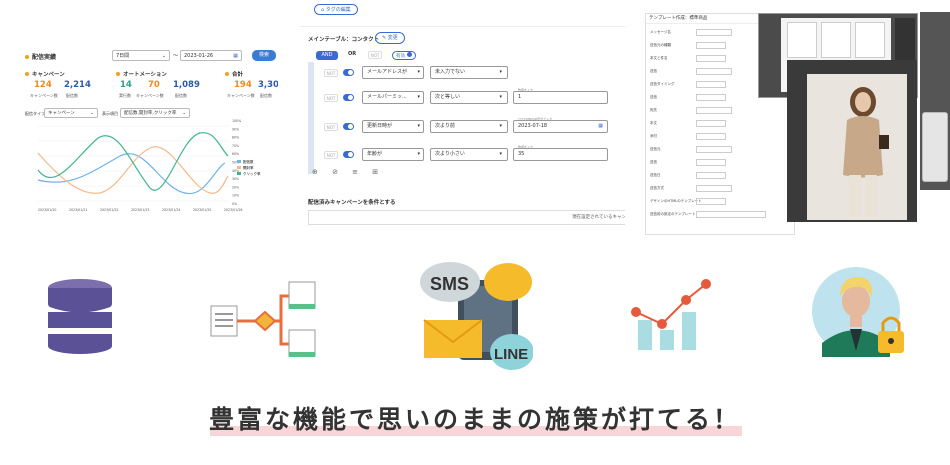 The width and height of the screenshot is (950, 465). I want to click on template-field-label: 送信前の設定のテンプレート, so click(673, 214).